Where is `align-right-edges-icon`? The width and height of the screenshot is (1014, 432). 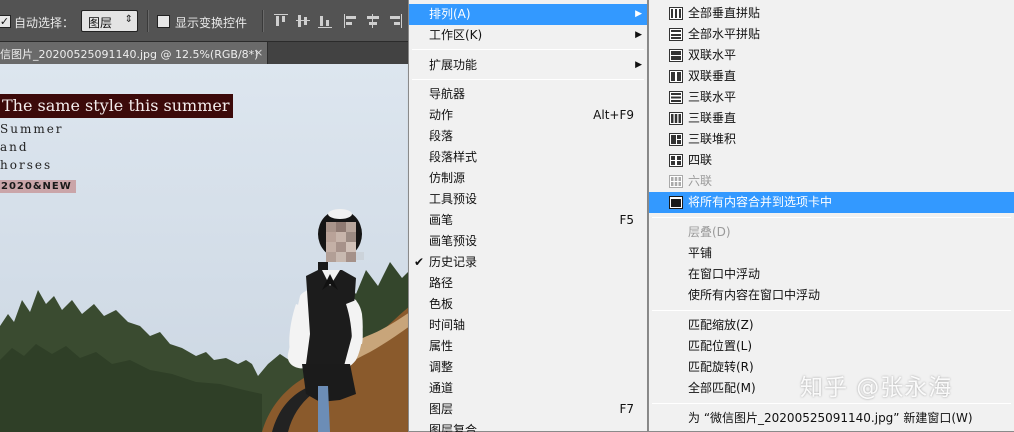 align-right-edges-icon is located at coordinates (395, 21).